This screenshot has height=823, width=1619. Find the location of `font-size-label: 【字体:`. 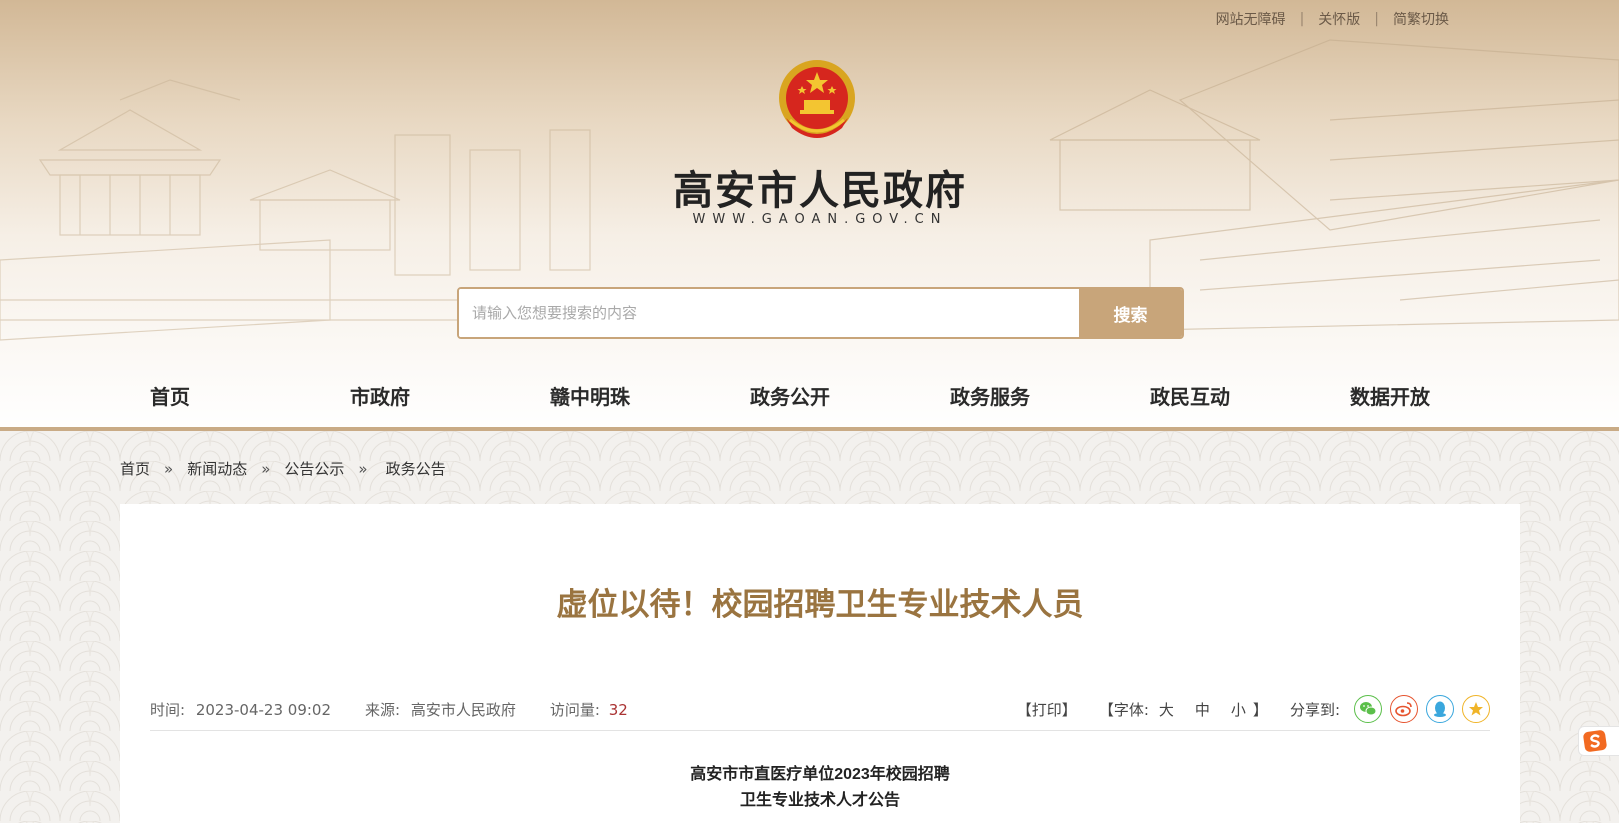

font-size-label: 【字体: is located at coordinates (1123, 709).